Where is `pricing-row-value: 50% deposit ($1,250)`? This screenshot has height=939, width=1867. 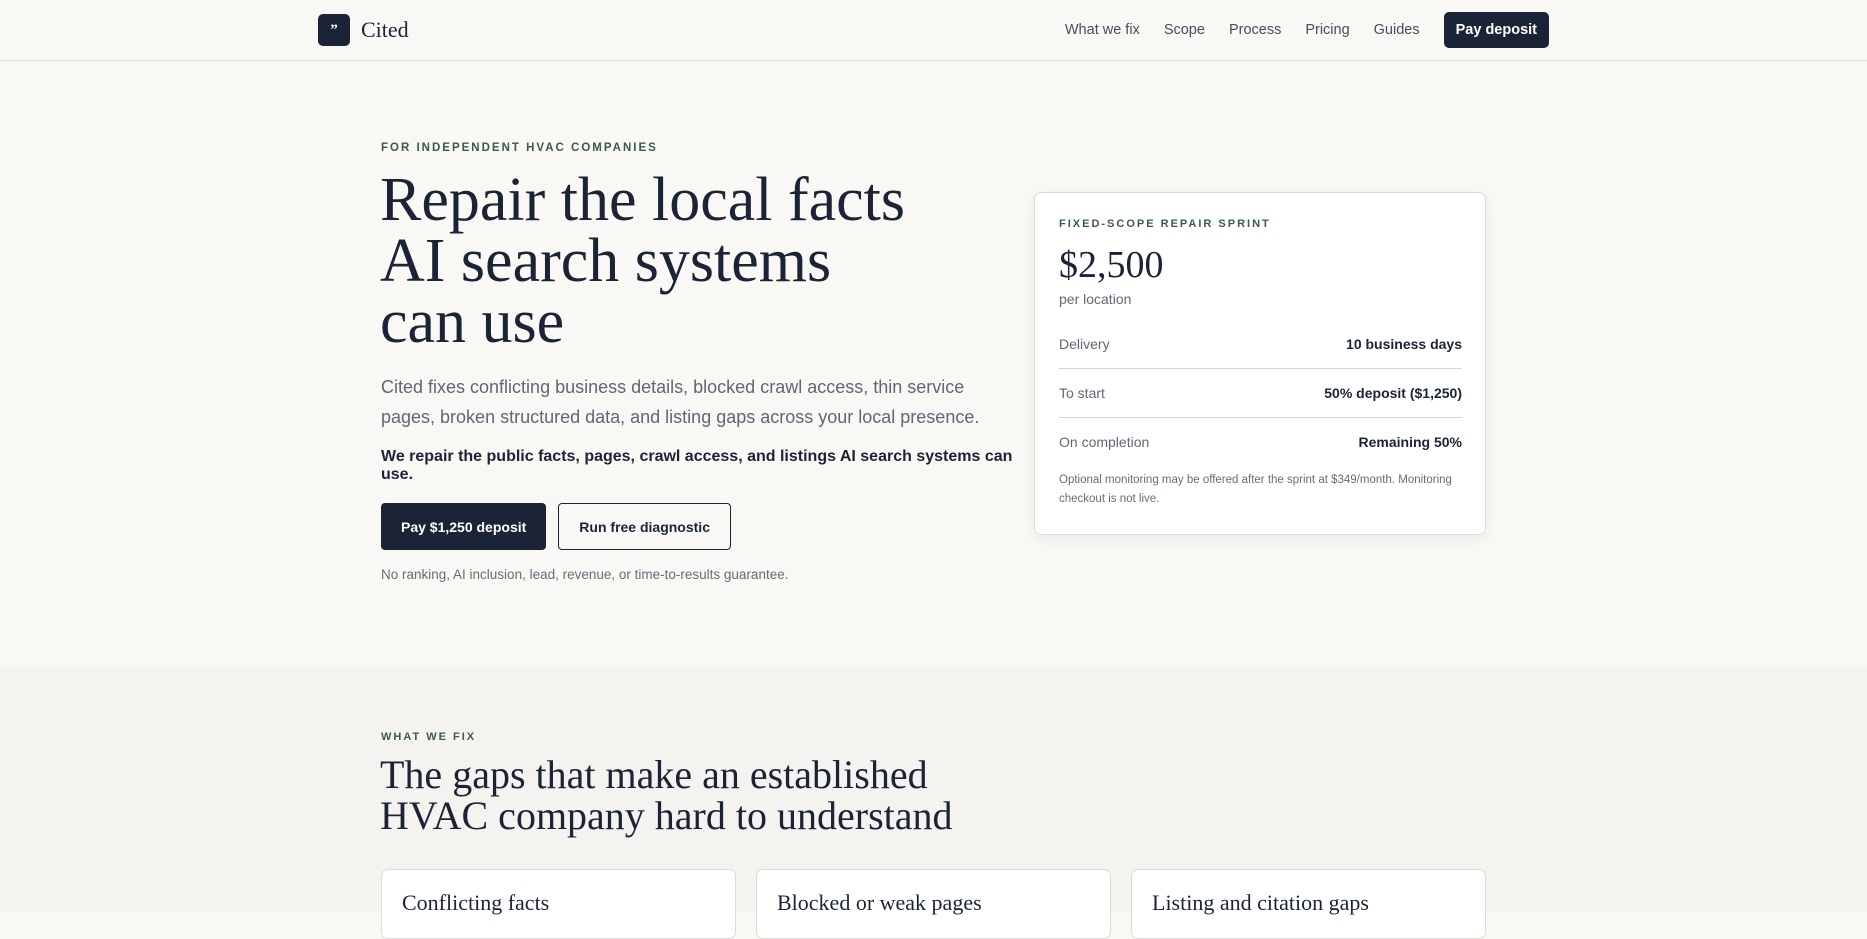 pricing-row-value: 50% deposit ($1,250) is located at coordinates (1393, 392).